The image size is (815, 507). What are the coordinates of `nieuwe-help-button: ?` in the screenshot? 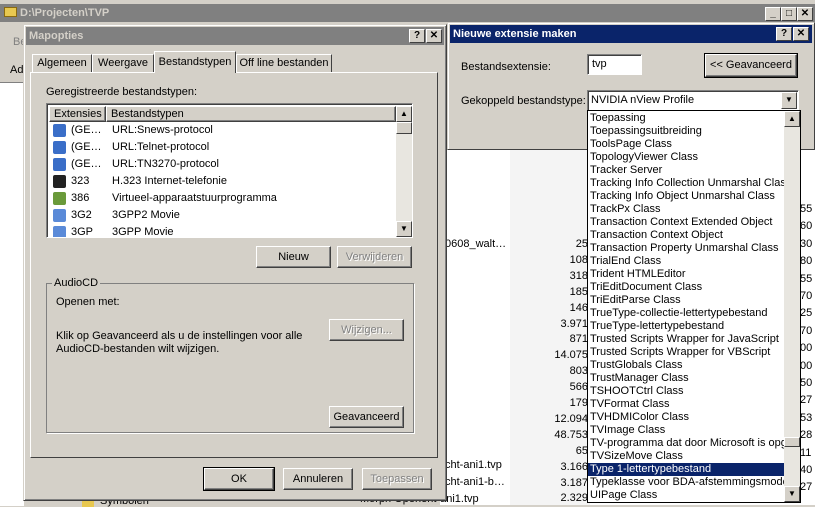 It's located at (784, 34).